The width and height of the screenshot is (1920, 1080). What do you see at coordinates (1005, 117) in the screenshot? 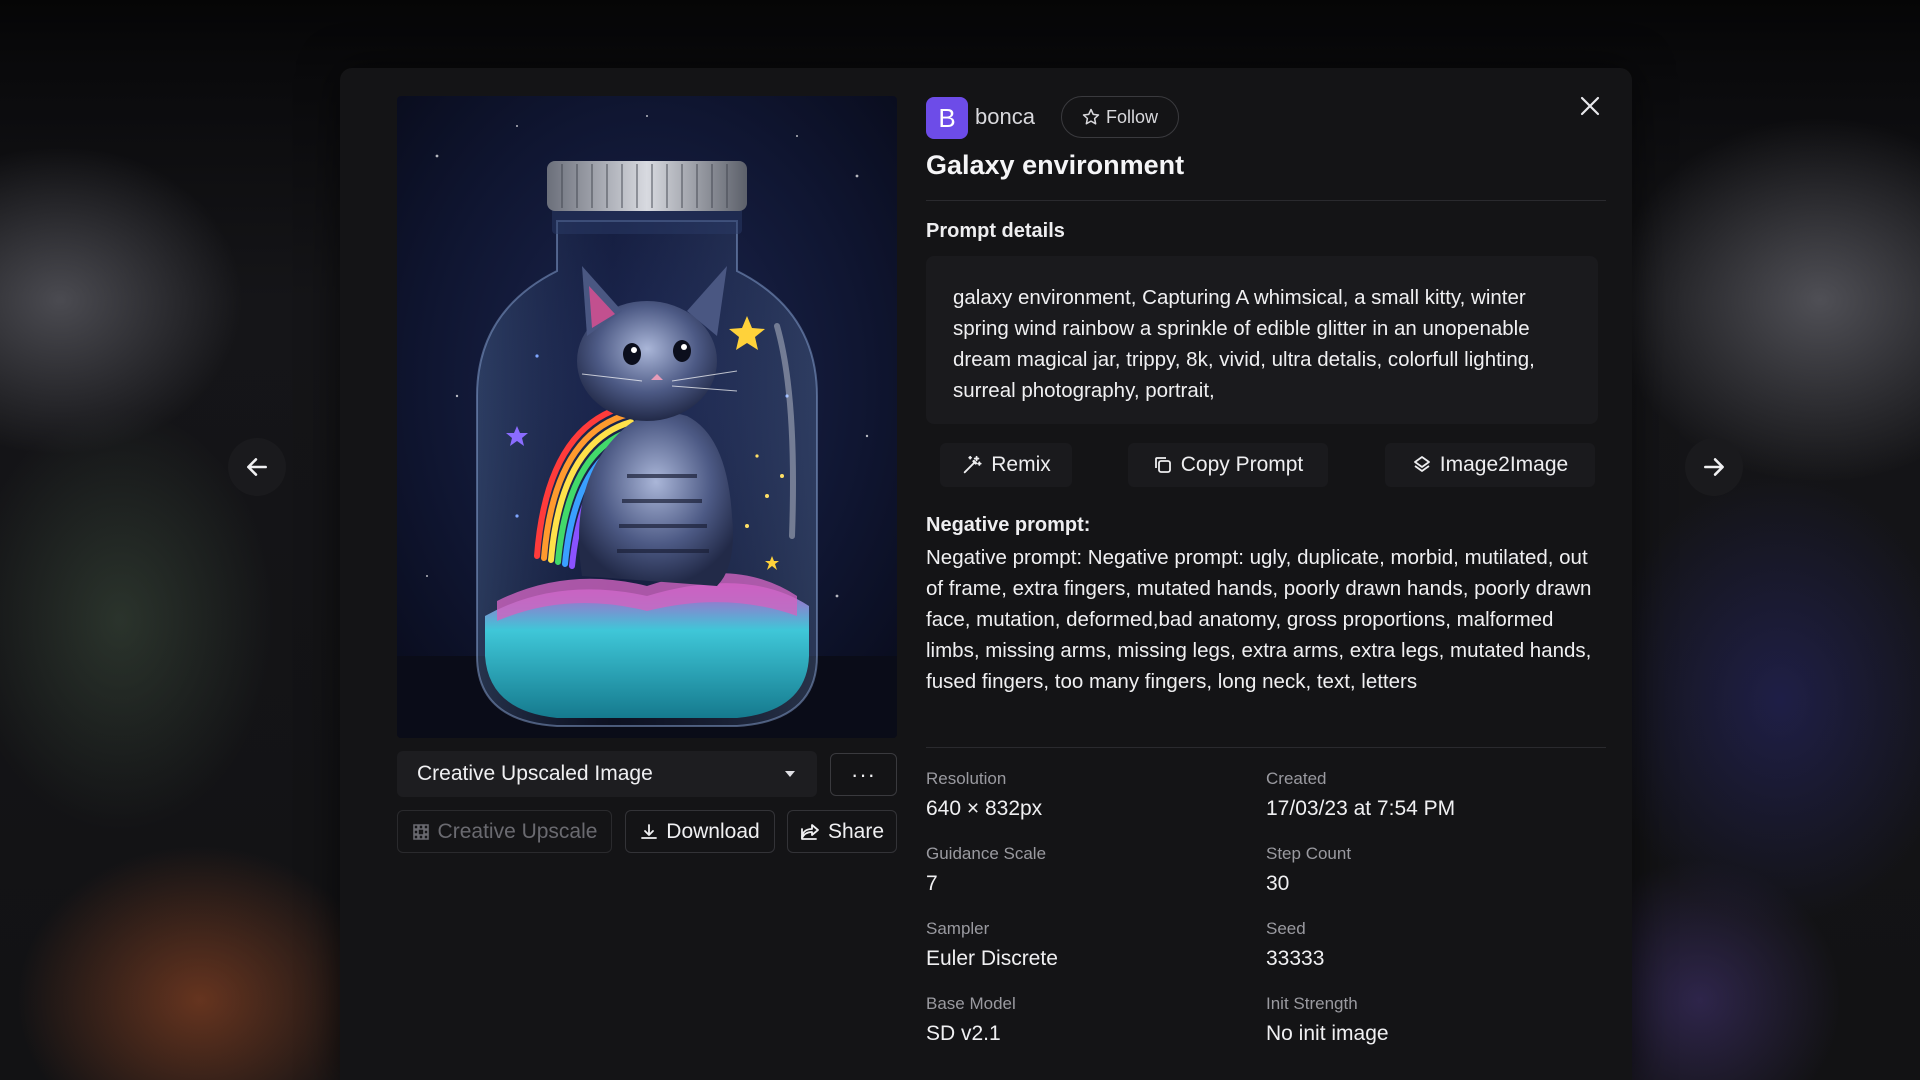
I see `username: bonca` at bounding box center [1005, 117].